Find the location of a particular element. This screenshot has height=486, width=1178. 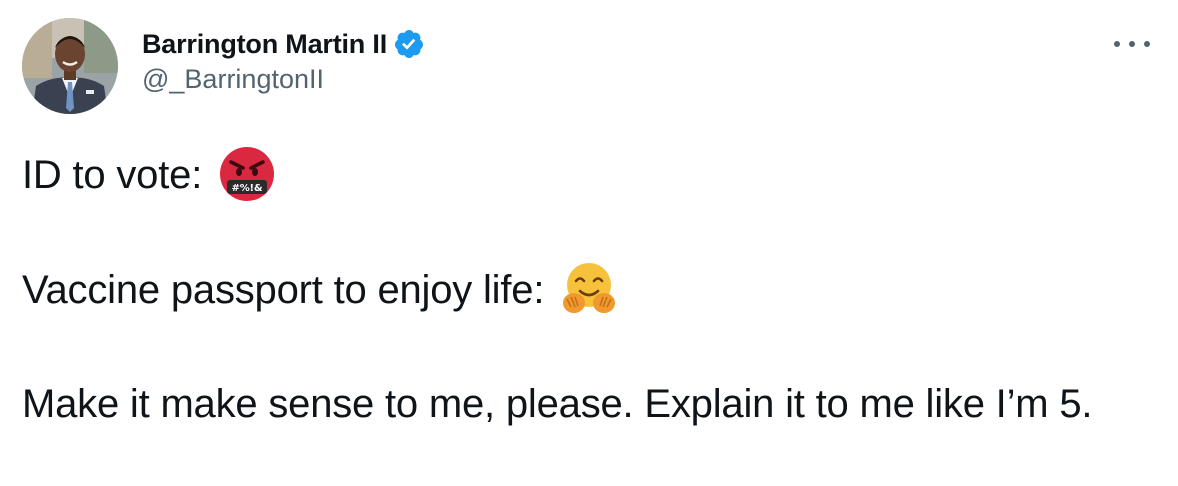

more-options-icon is located at coordinates (1132, 44).